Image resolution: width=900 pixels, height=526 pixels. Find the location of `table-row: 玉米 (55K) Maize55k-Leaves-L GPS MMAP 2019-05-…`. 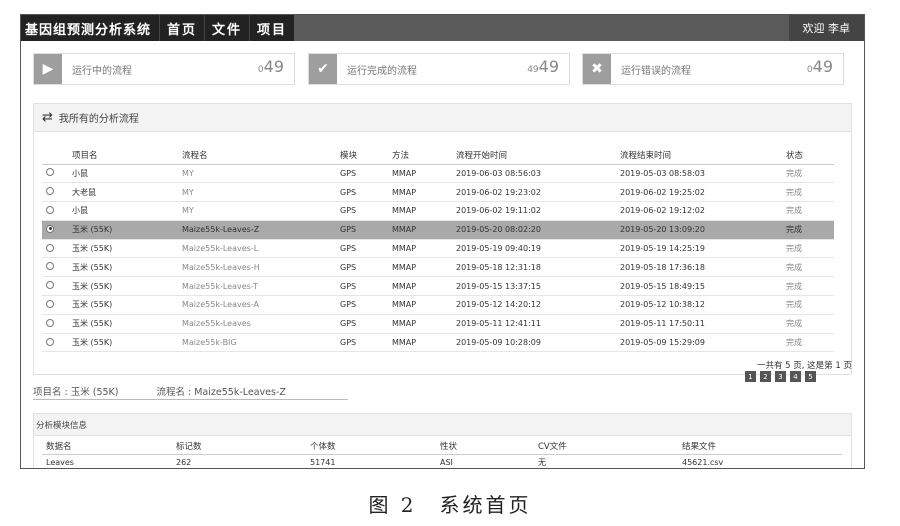

table-row: 玉米 (55K) Maize55k-Leaves-L GPS MMAP 2019-05-… is located at coordinates (438, 249).